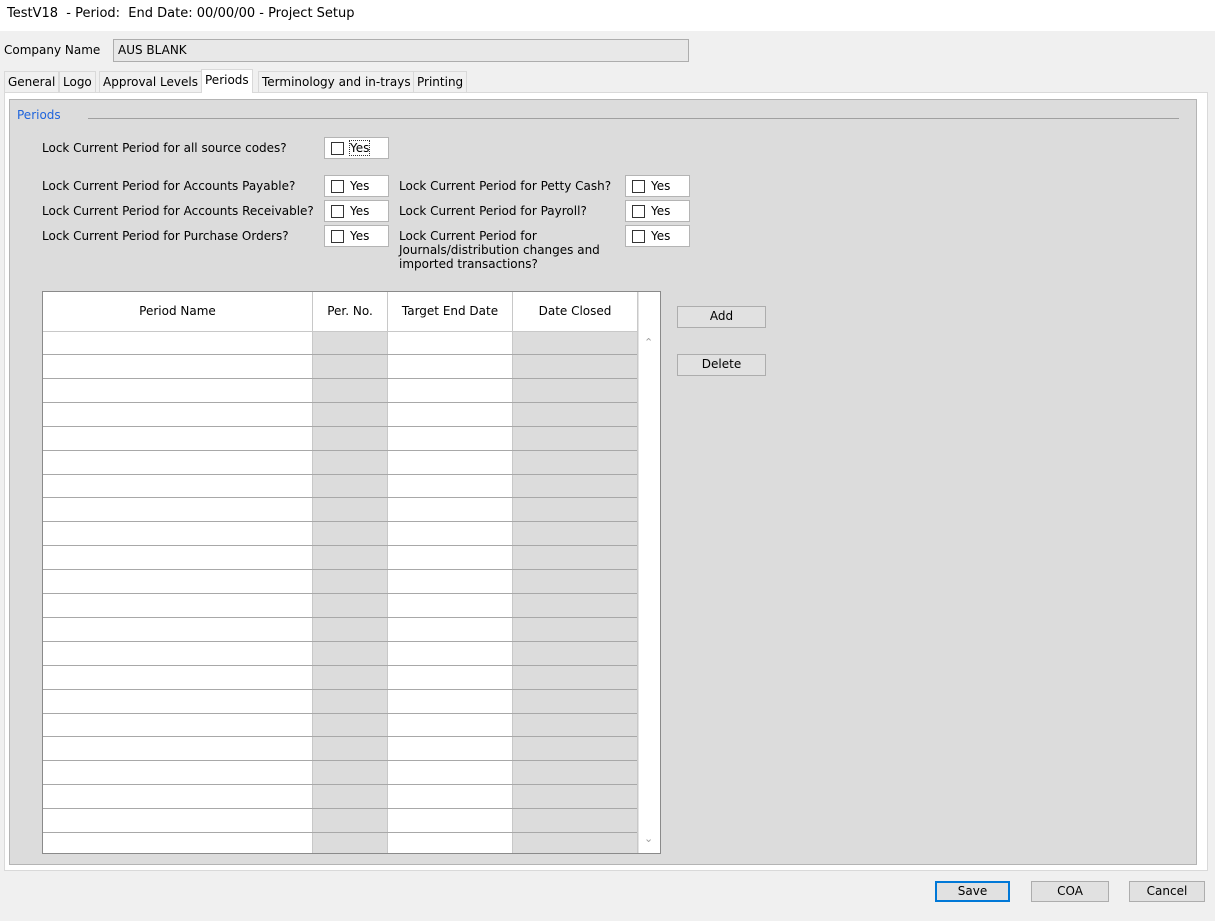 Image resolution: width=1215 pixels, height=921 pixels. I want to click on lock-journals-label-line2: Journals/distribution changes and, so click(499, 250).